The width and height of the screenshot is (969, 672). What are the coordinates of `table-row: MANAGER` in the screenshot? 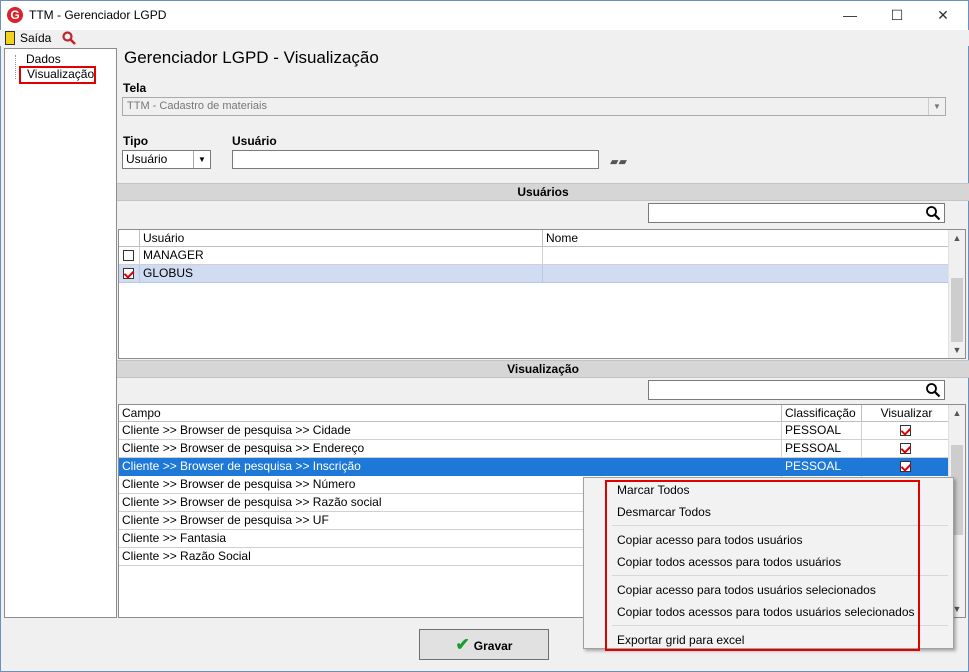 It's located at (534, 256).